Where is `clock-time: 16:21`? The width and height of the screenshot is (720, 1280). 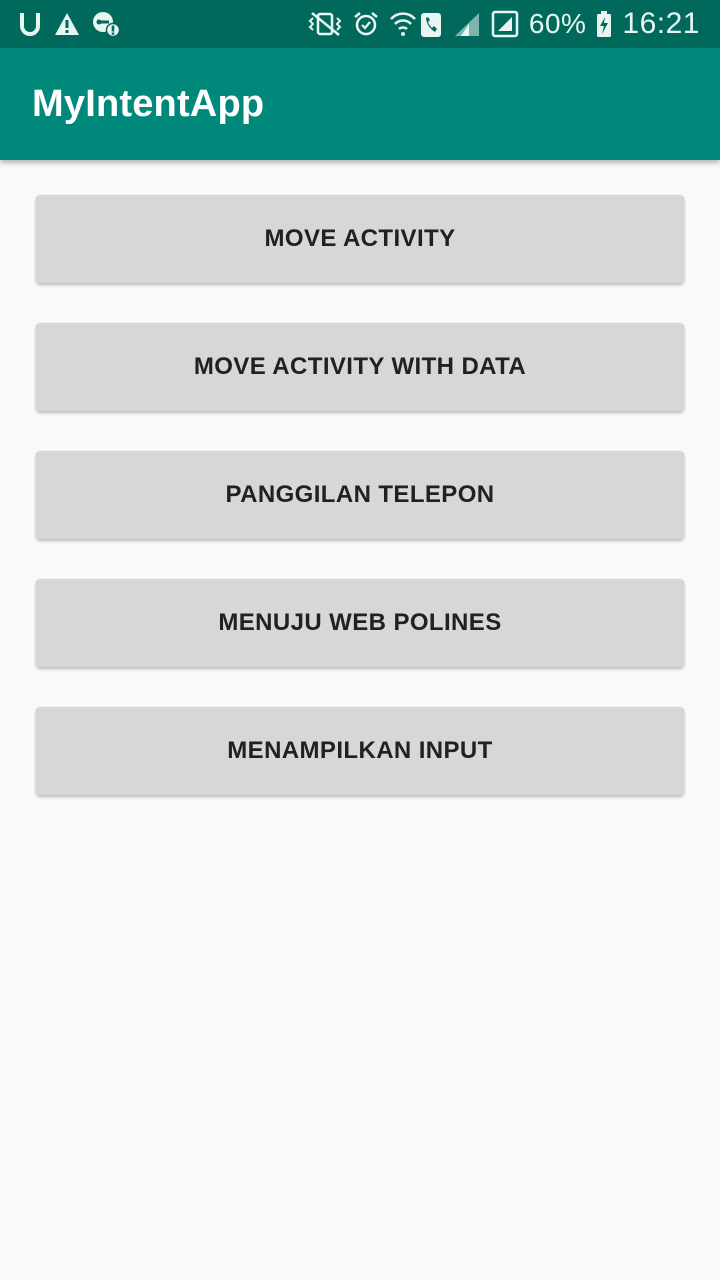
clock-time: 16:21 is located at coordinates (661, 23).